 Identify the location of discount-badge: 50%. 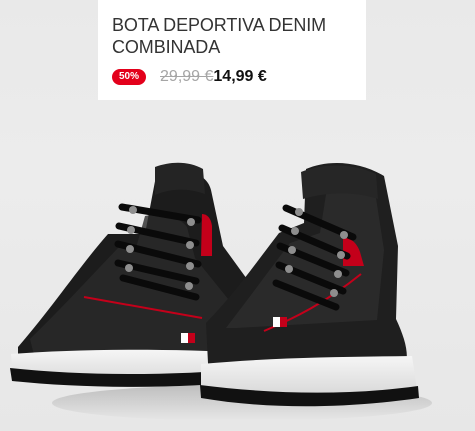
(129, 77).